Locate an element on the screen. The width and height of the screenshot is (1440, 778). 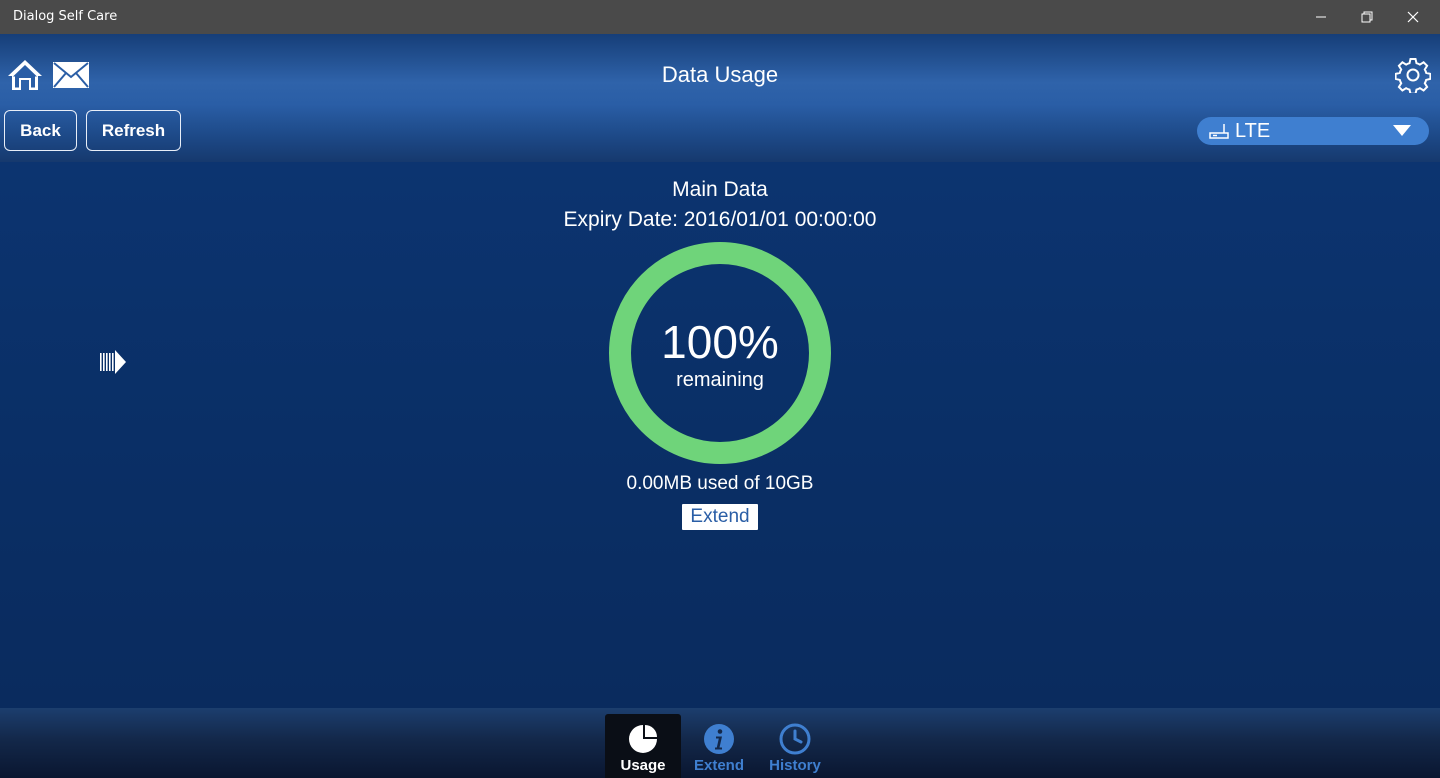
window-title: Dialog Self Care is located at coordinates (65, 16).